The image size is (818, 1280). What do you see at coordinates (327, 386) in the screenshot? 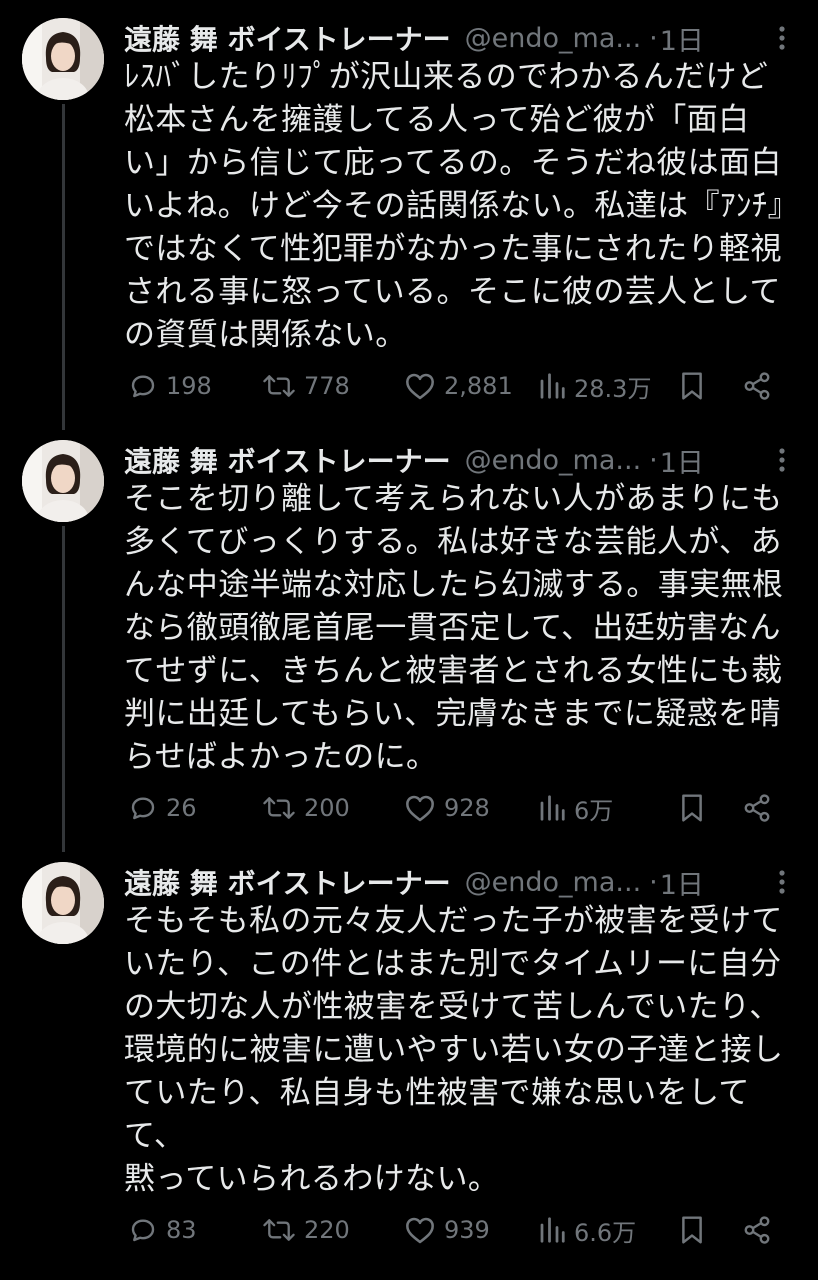
I see `repost-count: 778` at bounding box center [327, 386].